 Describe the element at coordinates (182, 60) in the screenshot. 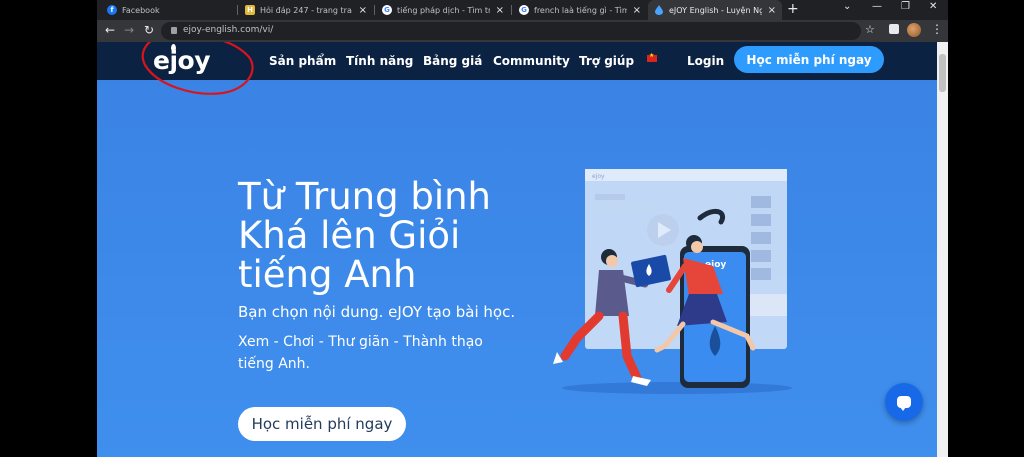

I see `ejoy-logo: ejoy` at that location.